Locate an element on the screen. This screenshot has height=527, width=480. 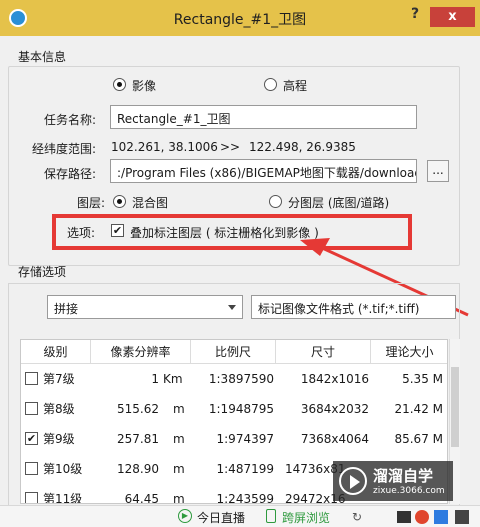
row-level: 第9级 is located at coordinates (59, 439).